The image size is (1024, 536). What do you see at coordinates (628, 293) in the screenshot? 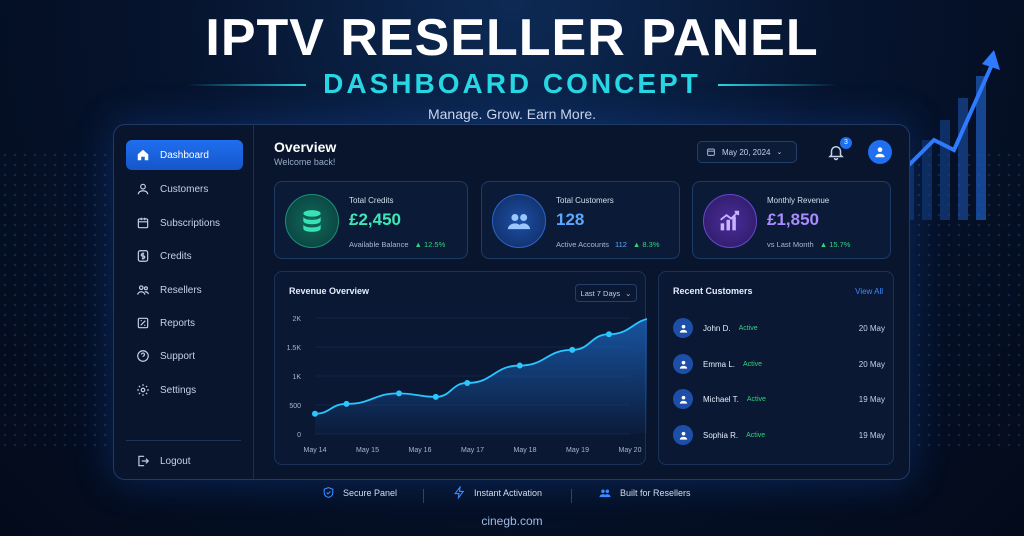
I see `chevron-down-icon: ⌄` at bounding box center [628, 293].